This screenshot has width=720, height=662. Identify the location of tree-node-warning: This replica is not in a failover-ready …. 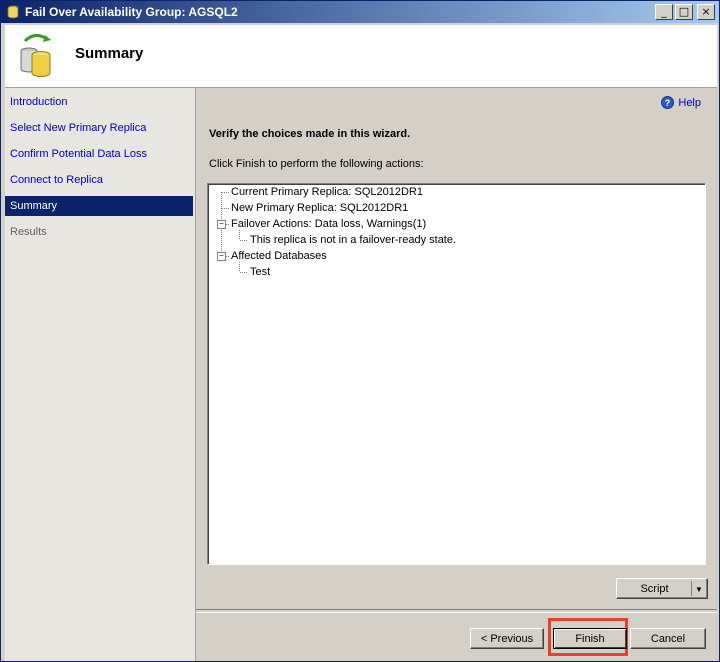
(353, 240).